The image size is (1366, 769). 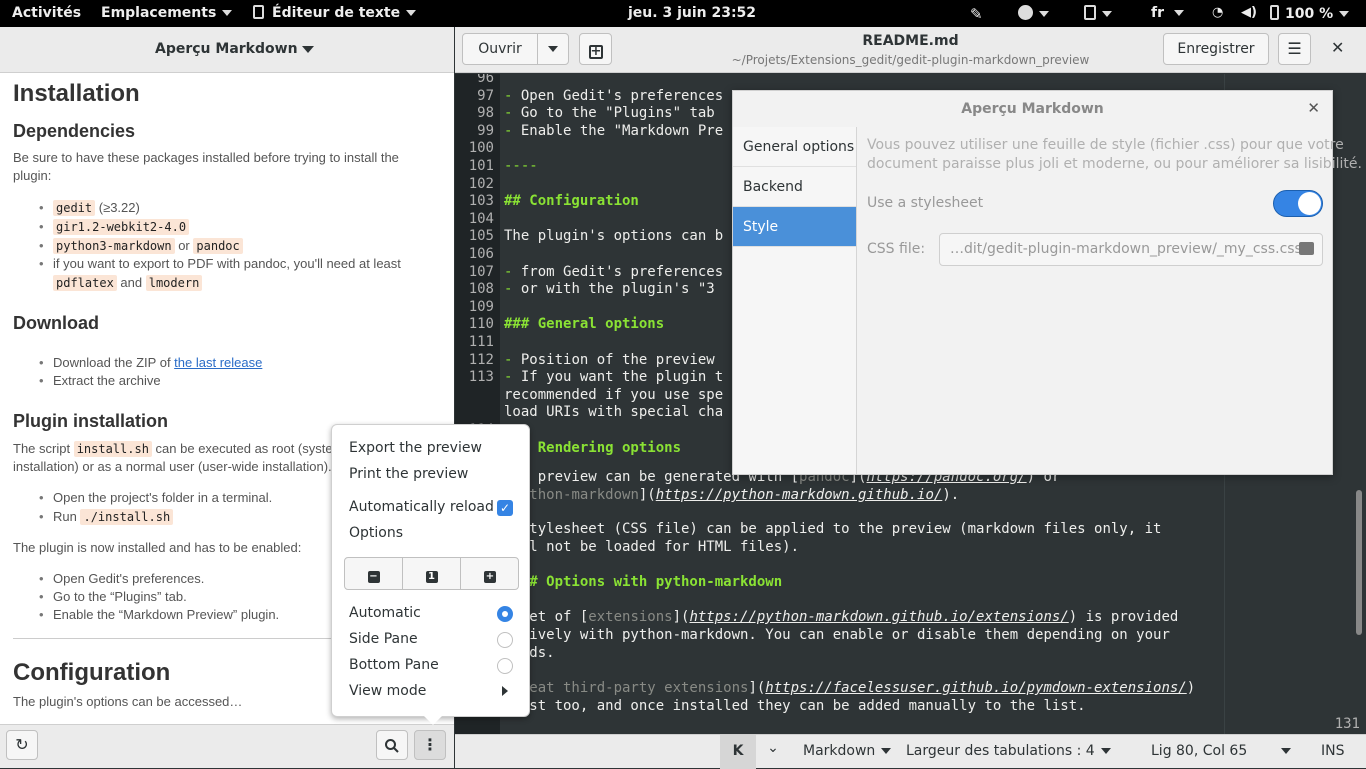 What do you see at coordinates (505, 508) in the screenshot?
I see `auto-reload-checkbox: ✓` at bounding box center [505, 508].